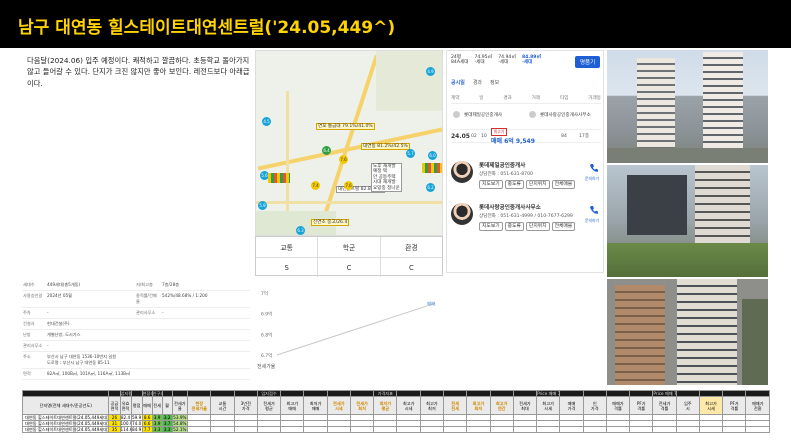 The height and width of the screenshot is (445, 791). What do you see at coordinates (27, 312) in the screenshot?
I see `info-cell: 주차` at bounding box center [27, 312].